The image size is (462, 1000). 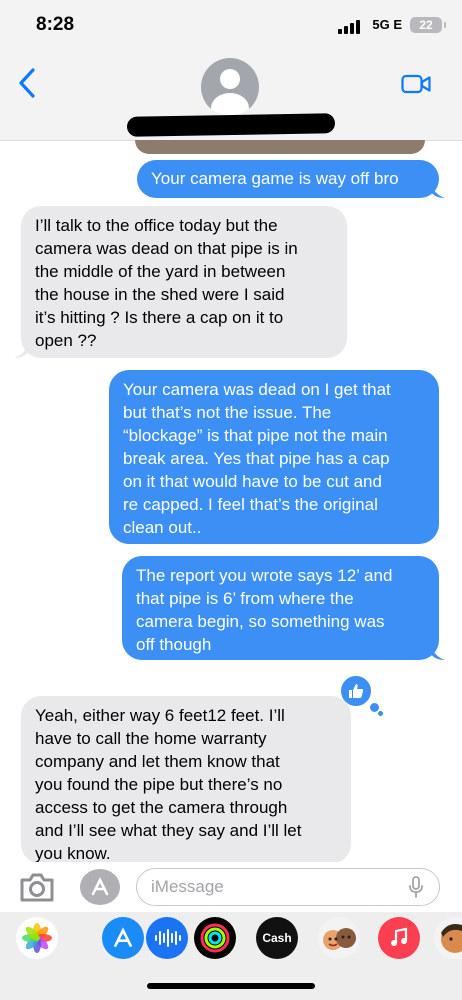 I want to click on battery-level: 22, so click(x=426, y=25).